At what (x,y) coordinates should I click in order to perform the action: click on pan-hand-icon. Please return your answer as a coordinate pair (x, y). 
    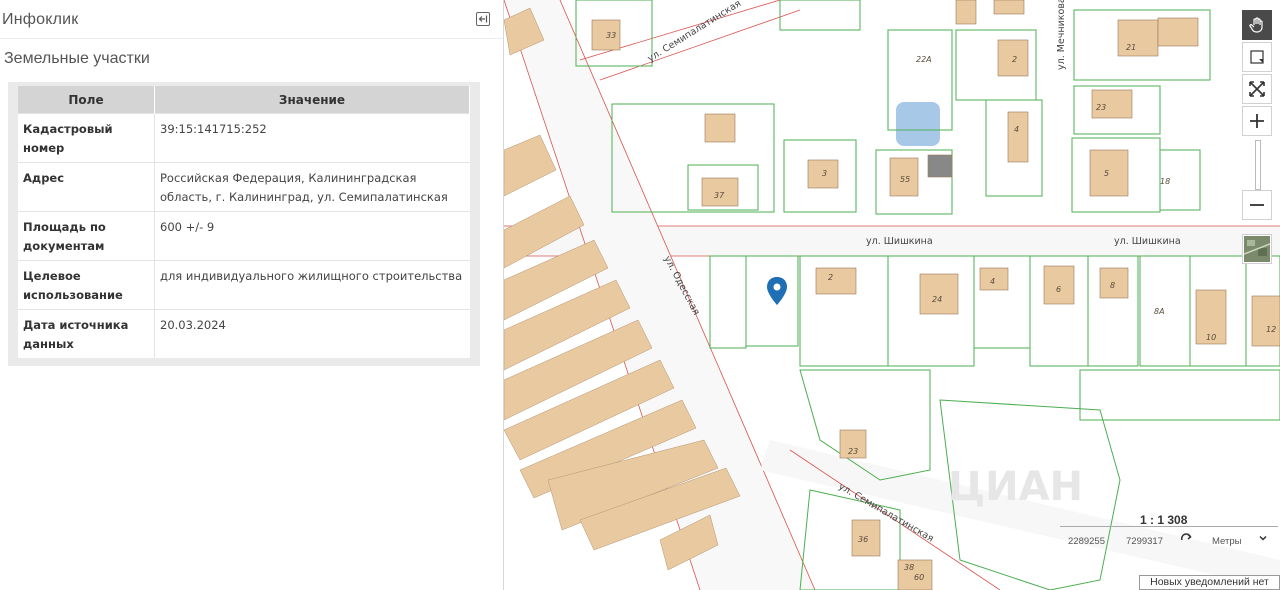
    Looking at the image, I should click on (1256, 25).